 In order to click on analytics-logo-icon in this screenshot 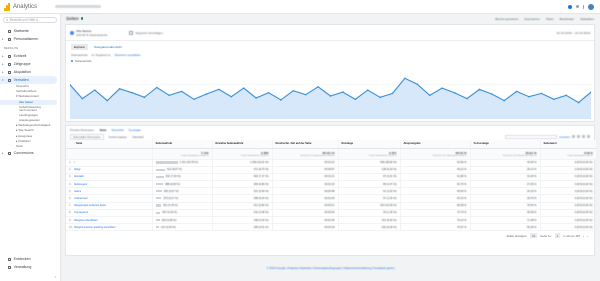, I will do `click(7, 6)`.